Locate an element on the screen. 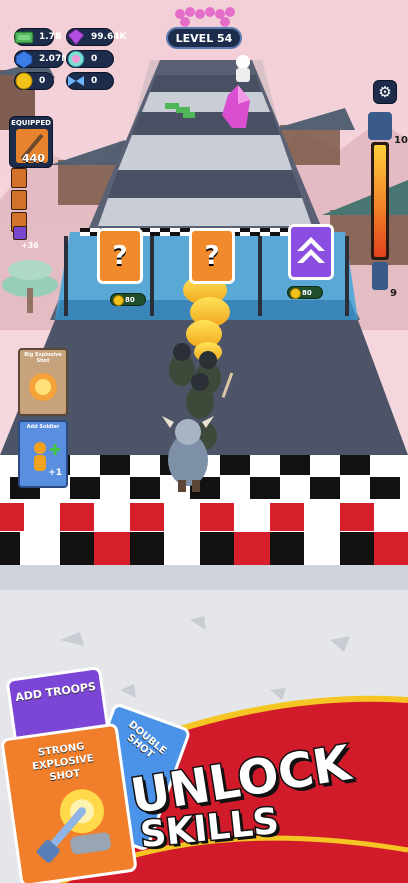 The width and height of the screenshot is (408, 883). money-counter: 1.7B is located at coordinates (38, 37).